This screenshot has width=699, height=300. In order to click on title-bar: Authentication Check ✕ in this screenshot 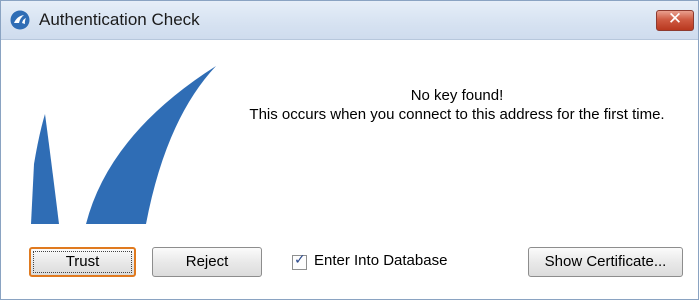, I will do `click(349, 20)`.